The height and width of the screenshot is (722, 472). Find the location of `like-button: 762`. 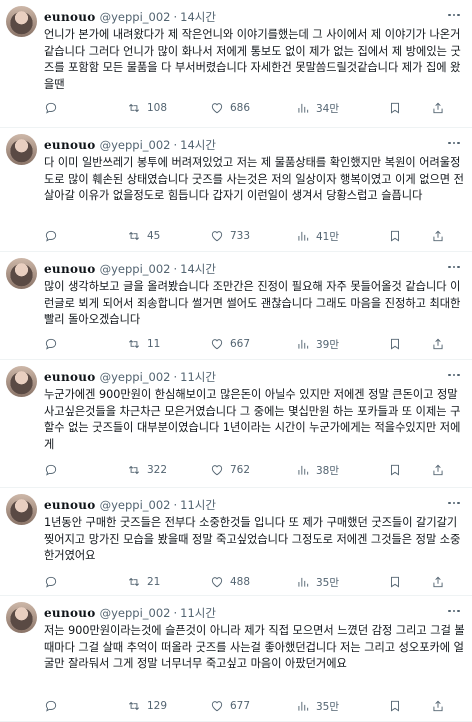

like-button: 762 is located at coordinates (230, 470).